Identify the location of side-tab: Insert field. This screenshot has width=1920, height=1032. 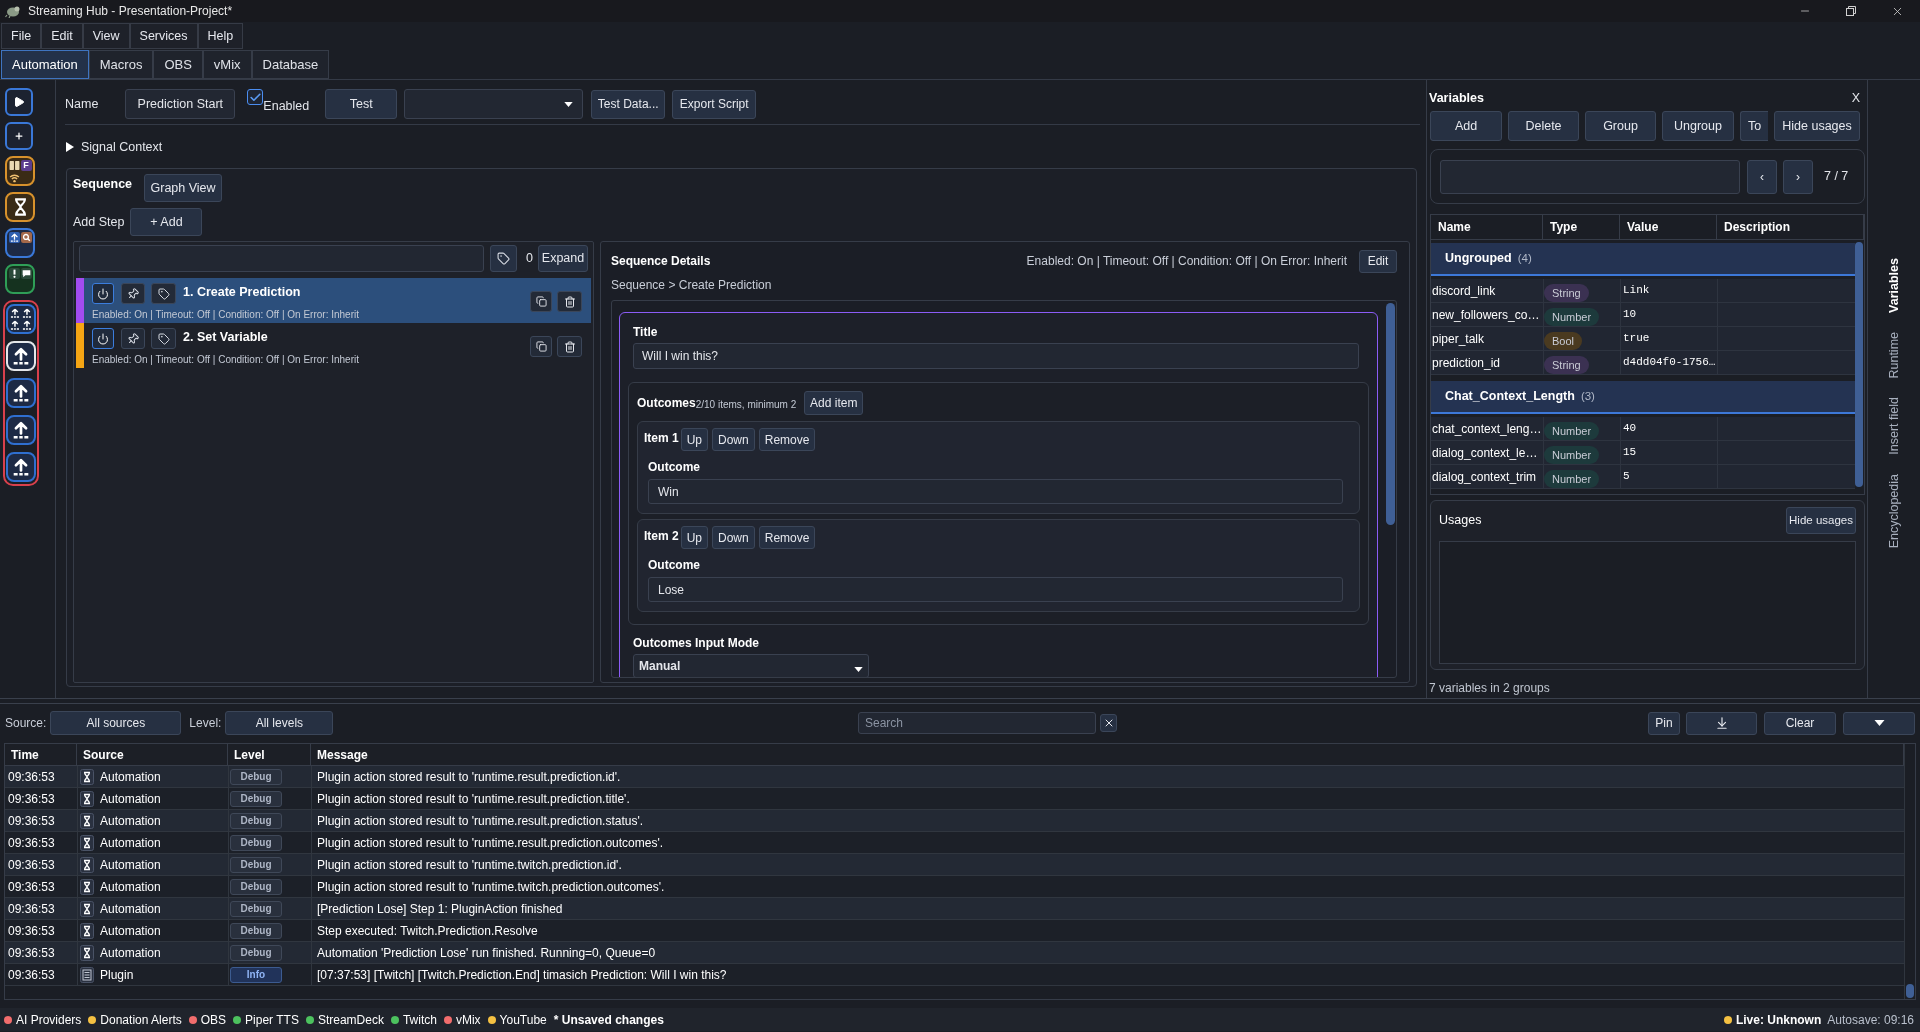
(1894, 426).